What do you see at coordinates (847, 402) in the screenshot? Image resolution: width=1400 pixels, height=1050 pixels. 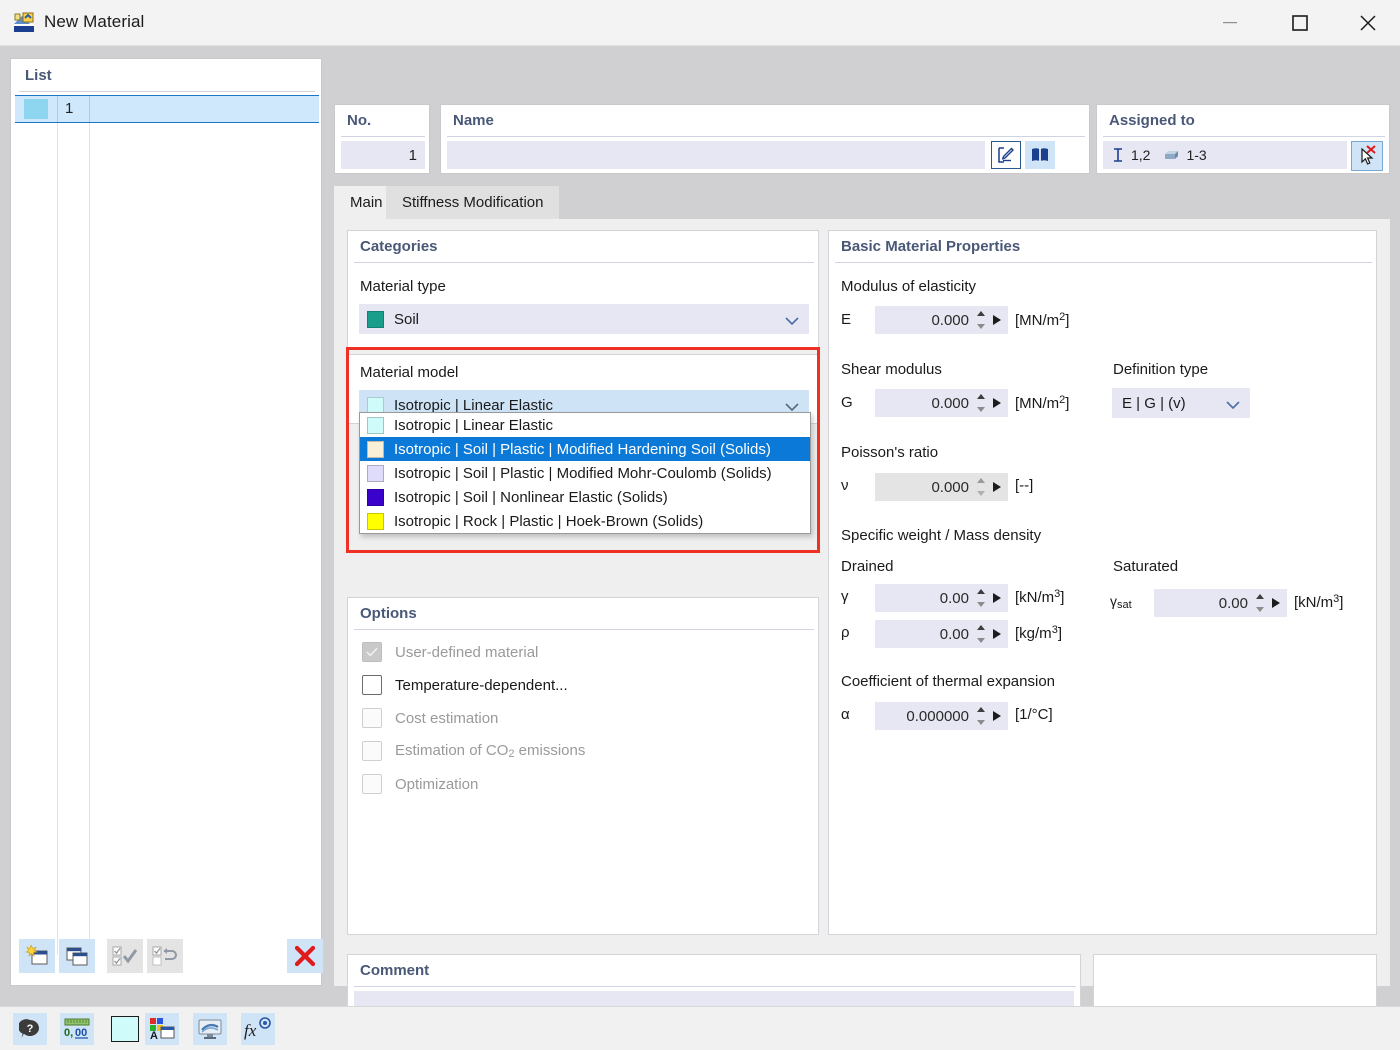 I see `shear-modulus-symbol: G` at bounding box center [847, 402].